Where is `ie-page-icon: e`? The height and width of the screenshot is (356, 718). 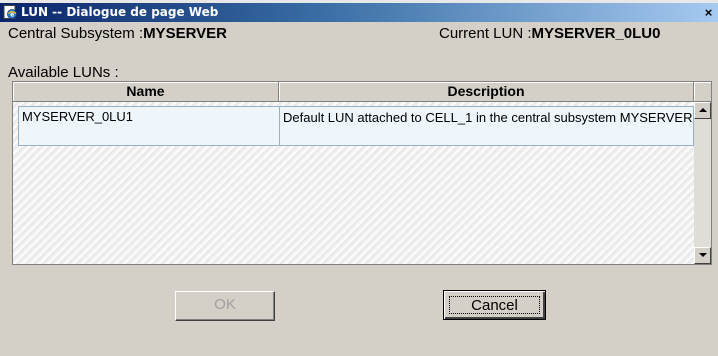 ie-page-icon: e is located at coordinates (10, 12).